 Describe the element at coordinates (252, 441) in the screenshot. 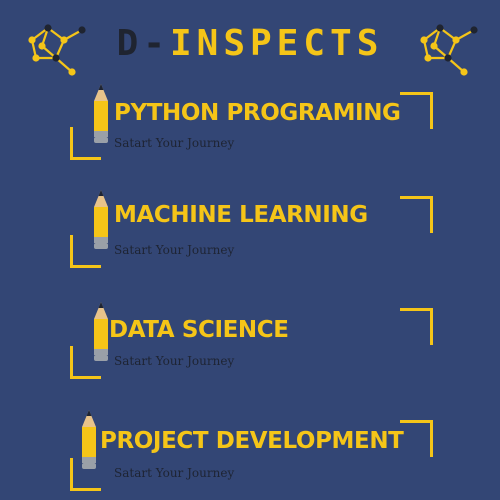

I see `course-title: PROJECT DEVELOPMENT` at that location.